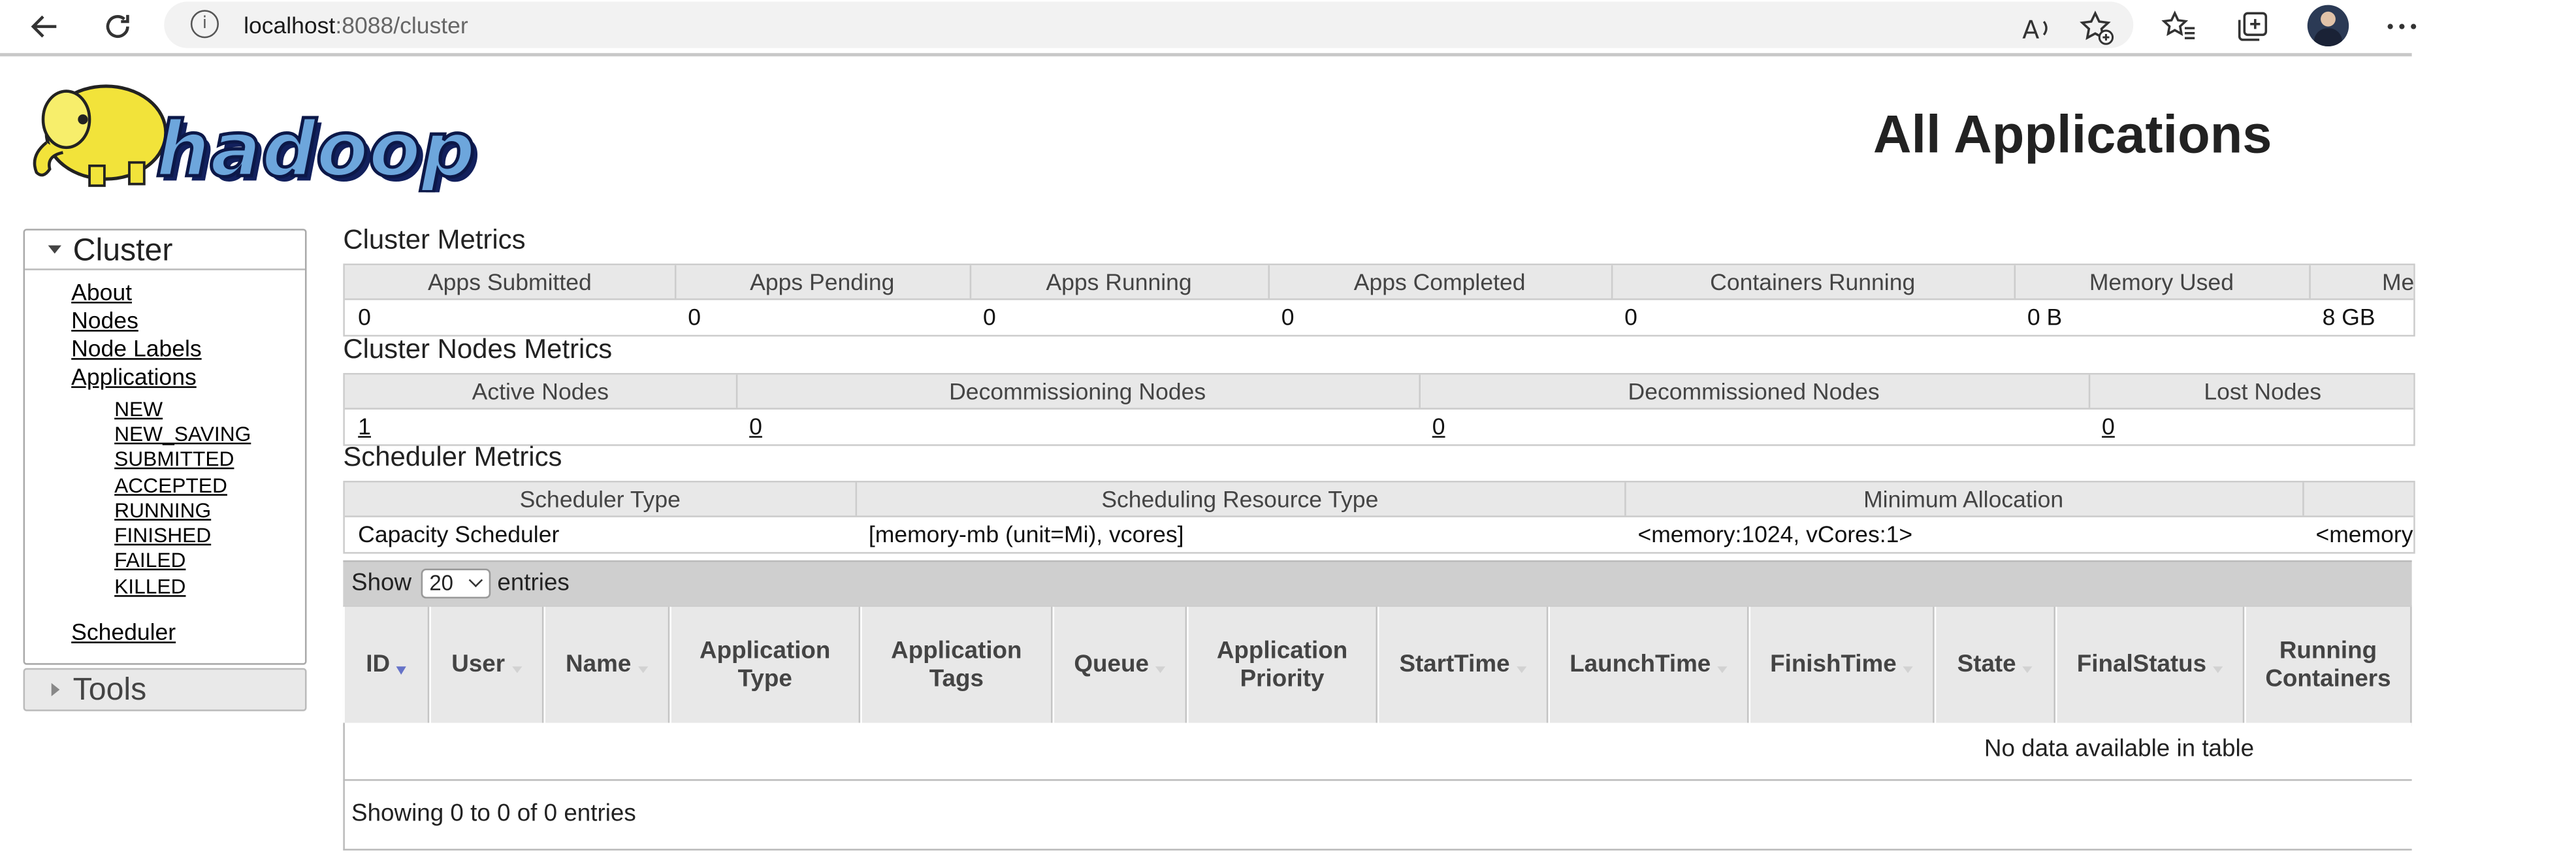  Describe the element at coordinates (123, 252) in the screenshot. I see `sidebar-cluster-label: Cluster` at that location.